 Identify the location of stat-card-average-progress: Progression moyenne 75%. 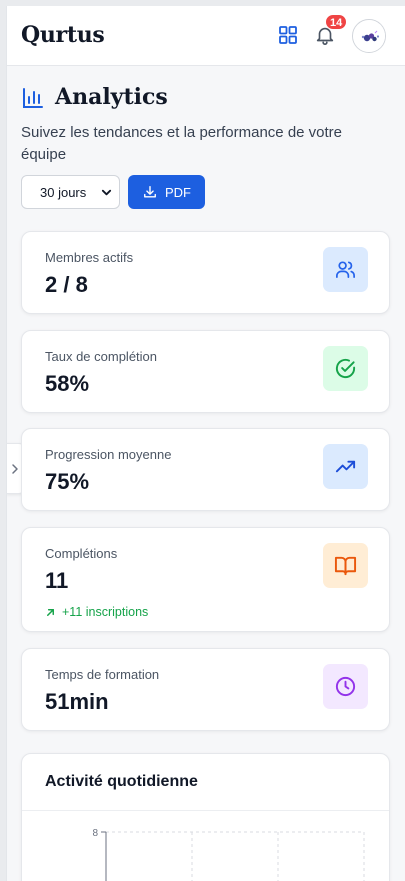
(205, 469).